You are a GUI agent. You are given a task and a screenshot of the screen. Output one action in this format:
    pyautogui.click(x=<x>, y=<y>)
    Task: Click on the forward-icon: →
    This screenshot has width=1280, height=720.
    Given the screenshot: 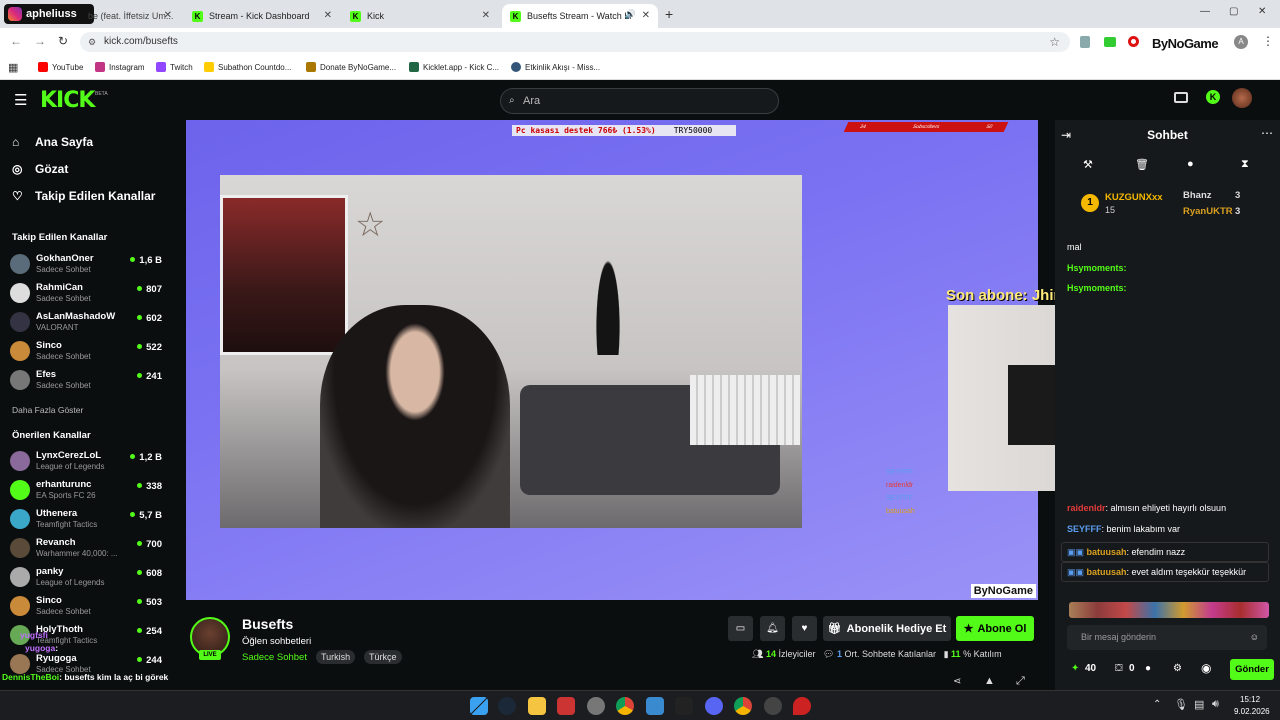 What is the action you would take?
    pyautogui.click(x=40, y=41)
    